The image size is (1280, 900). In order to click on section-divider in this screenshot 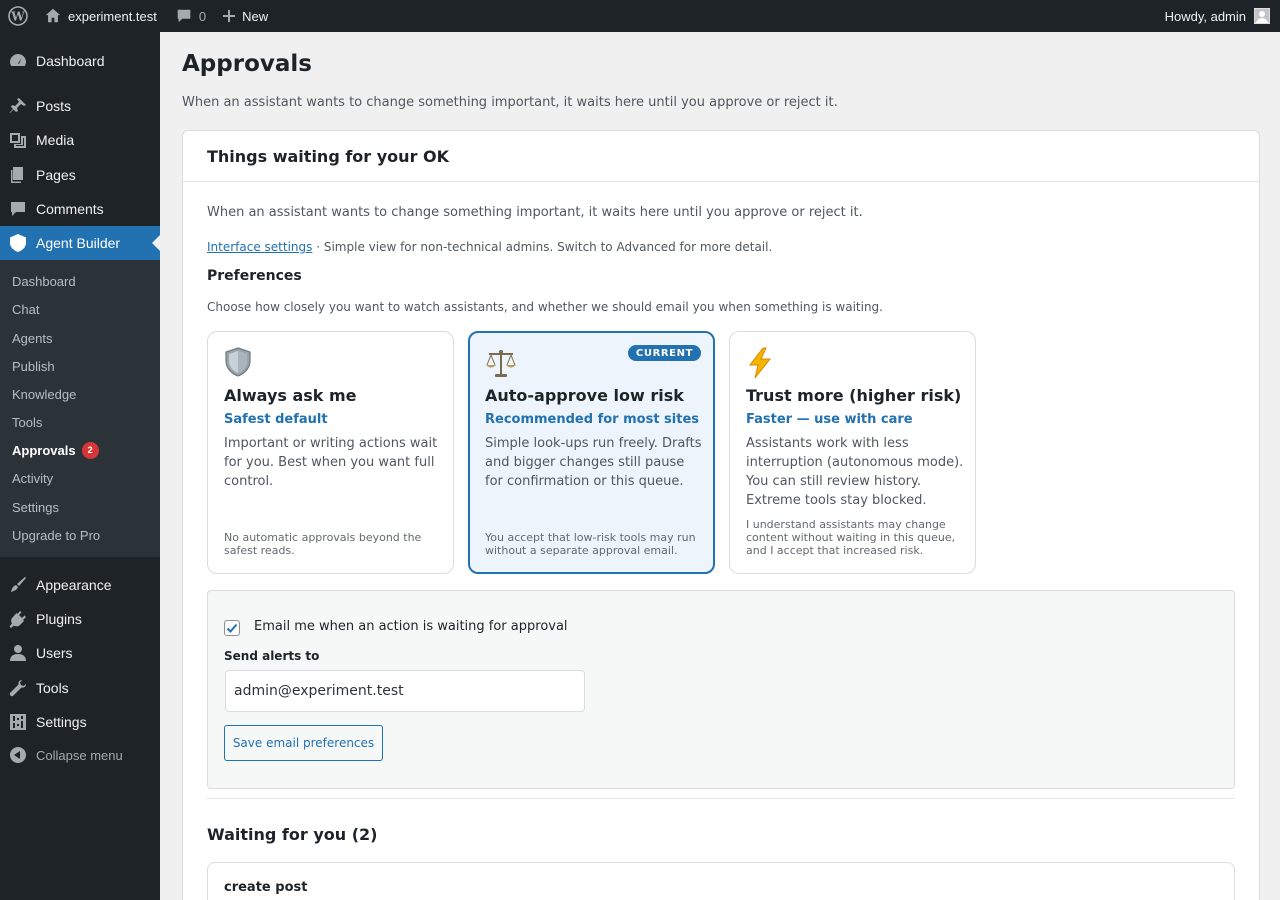, I will do `click(721, 798)`.